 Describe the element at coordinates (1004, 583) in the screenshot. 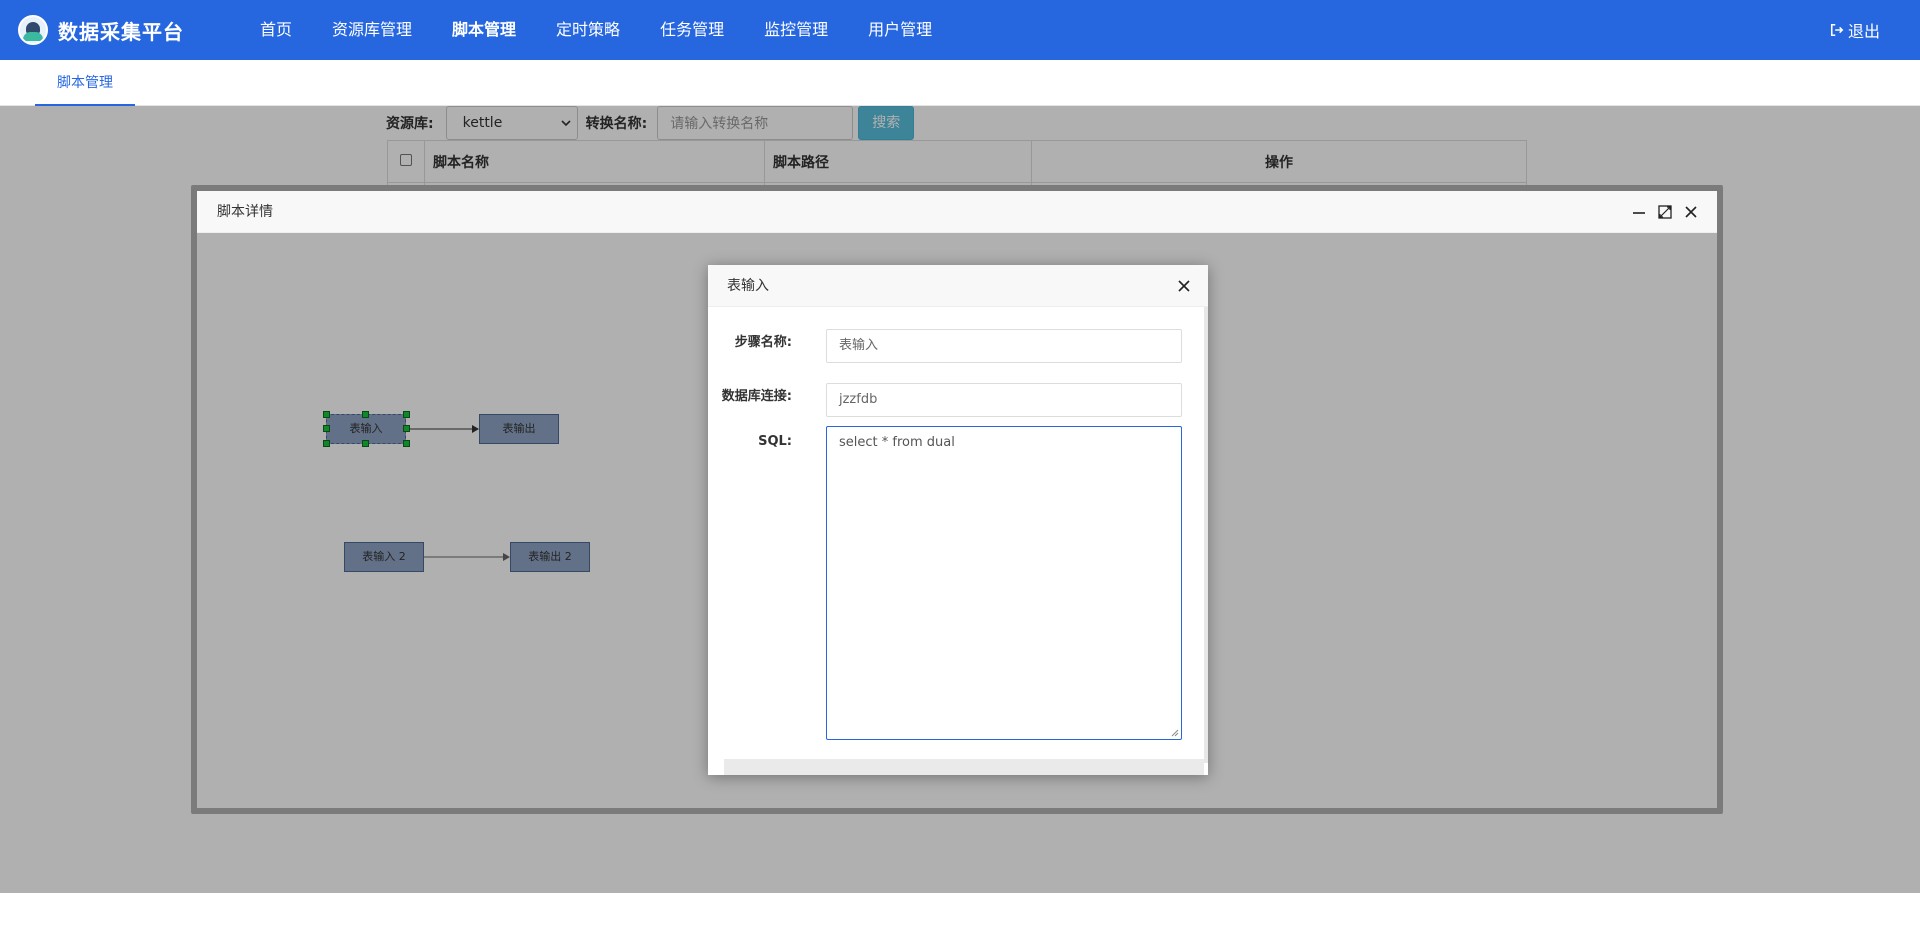

I see `sql-textarea: select * from dual` at that location.